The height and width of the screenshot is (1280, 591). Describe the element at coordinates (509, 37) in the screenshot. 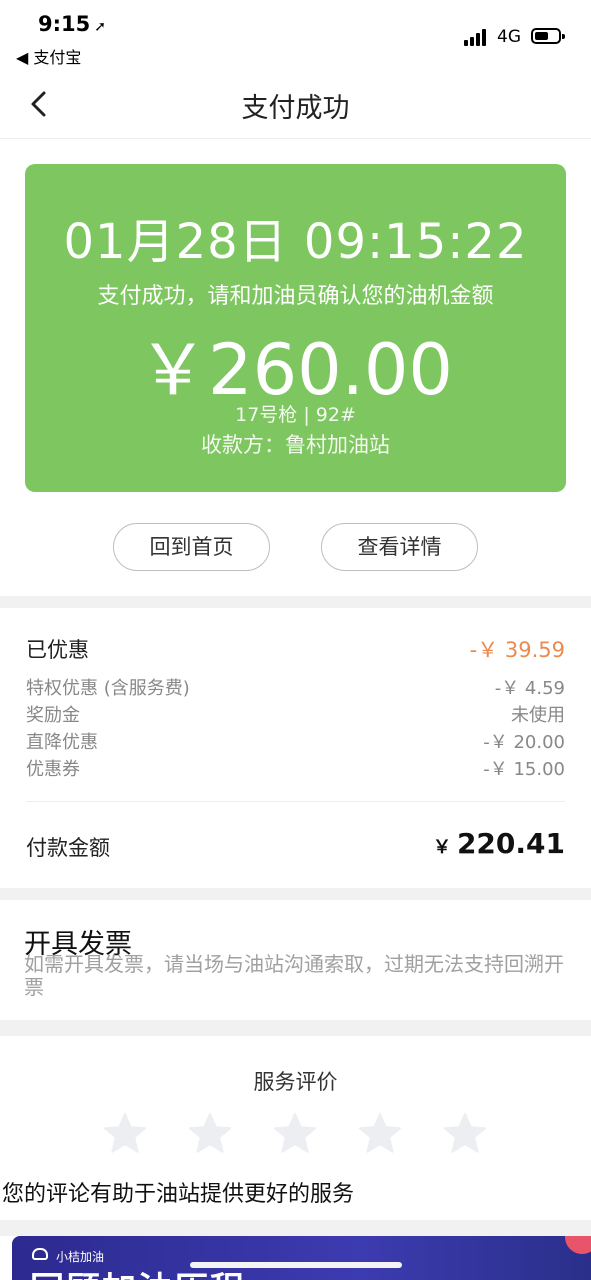

I see `network-type: 4G` at that location.